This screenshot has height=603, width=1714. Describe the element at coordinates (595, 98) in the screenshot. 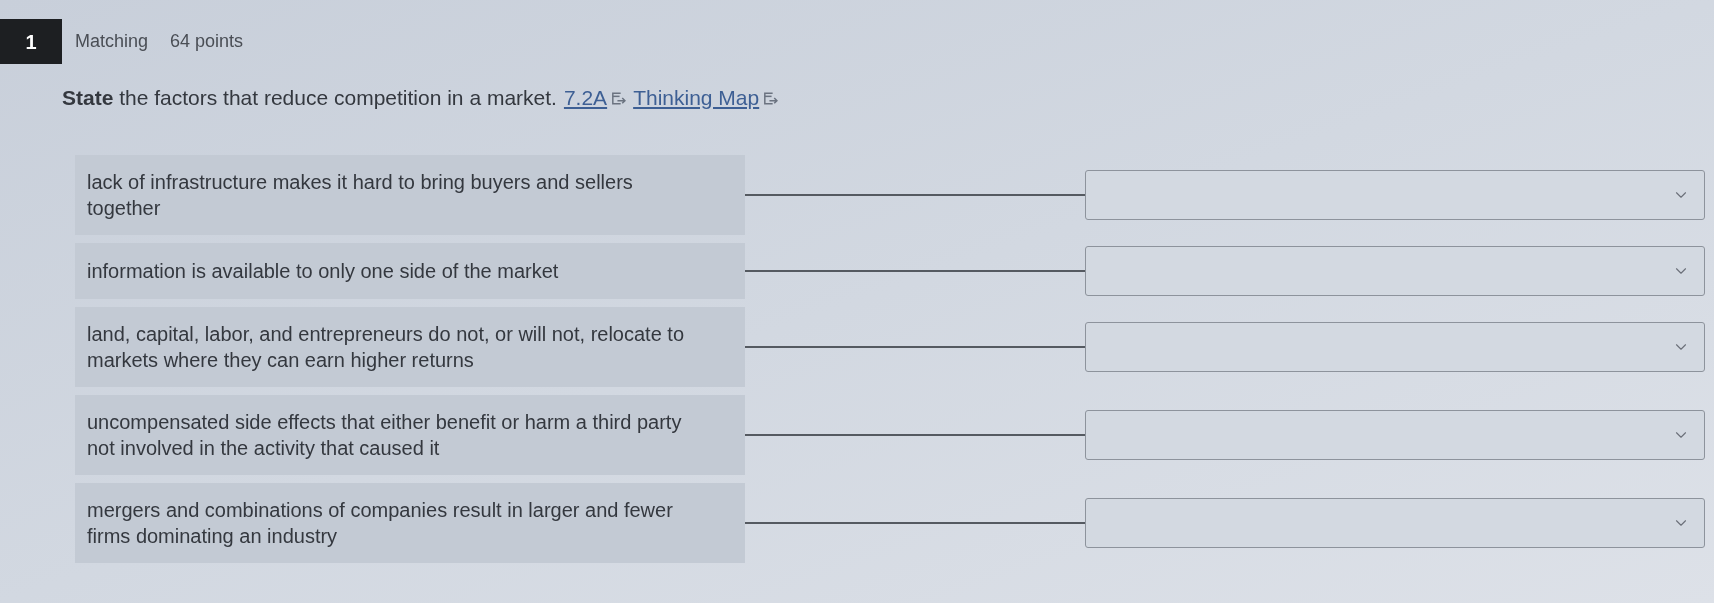

I see `resource-link: 7.2A` at that location.